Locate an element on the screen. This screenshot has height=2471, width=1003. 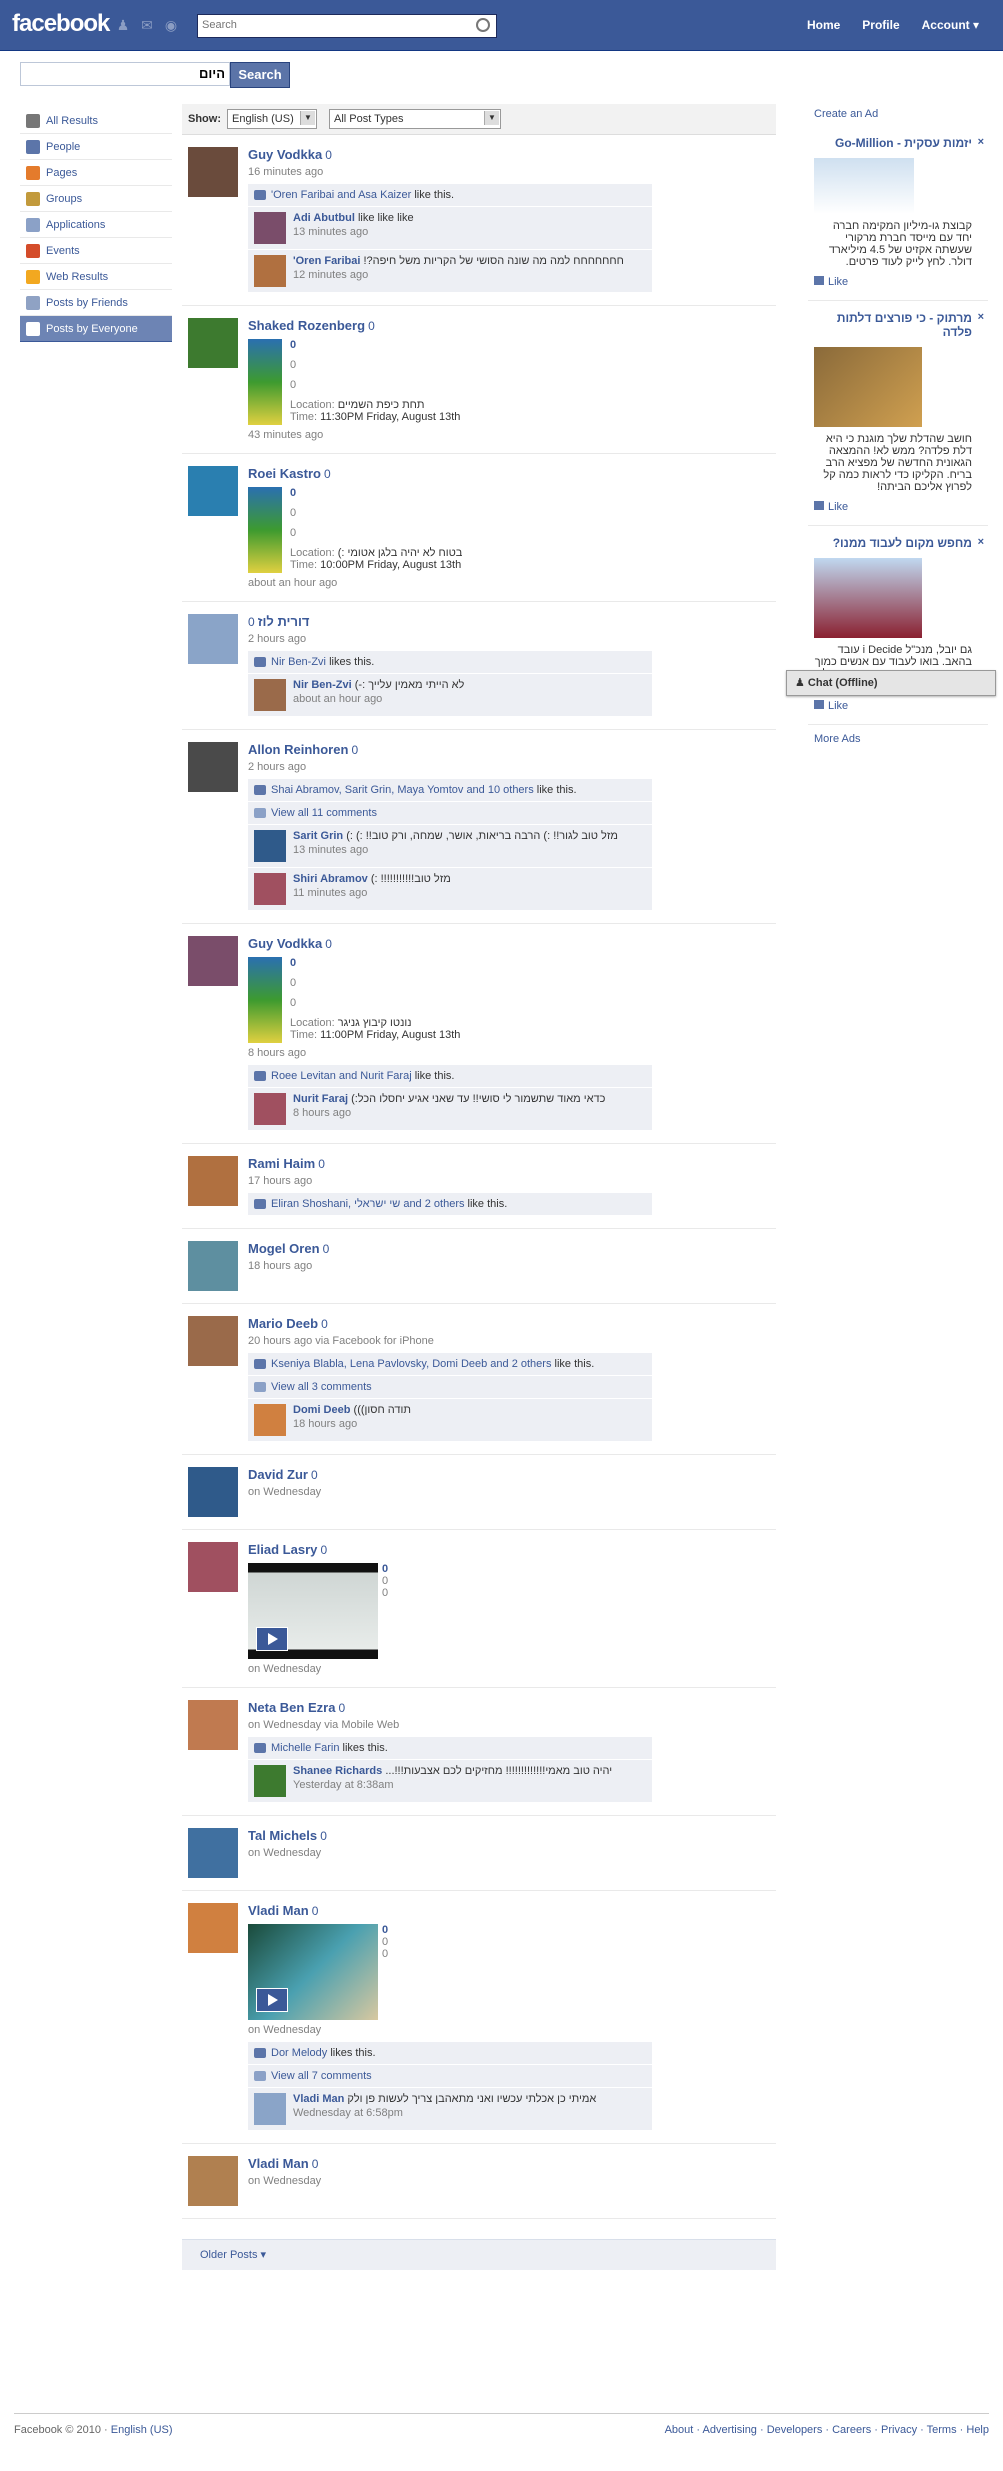
nav-profile: Profile is located at coordinates (880, 25).